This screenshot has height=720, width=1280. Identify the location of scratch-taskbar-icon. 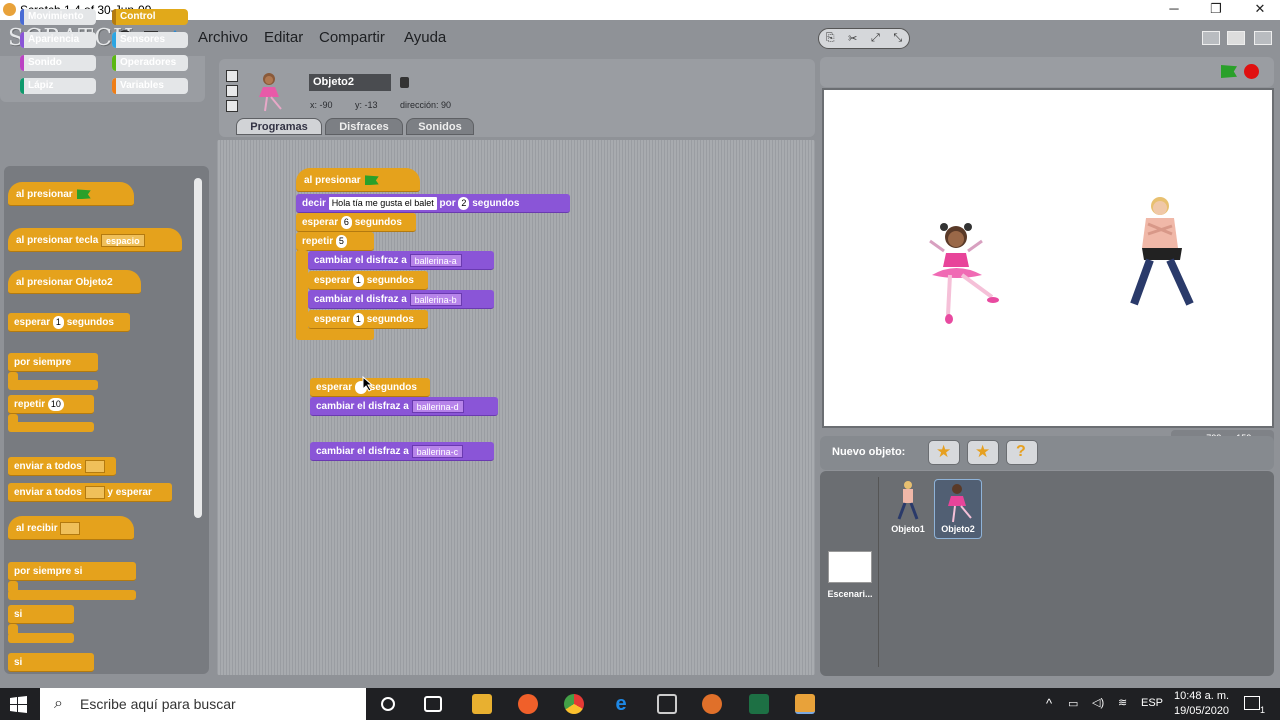
(805, 704).